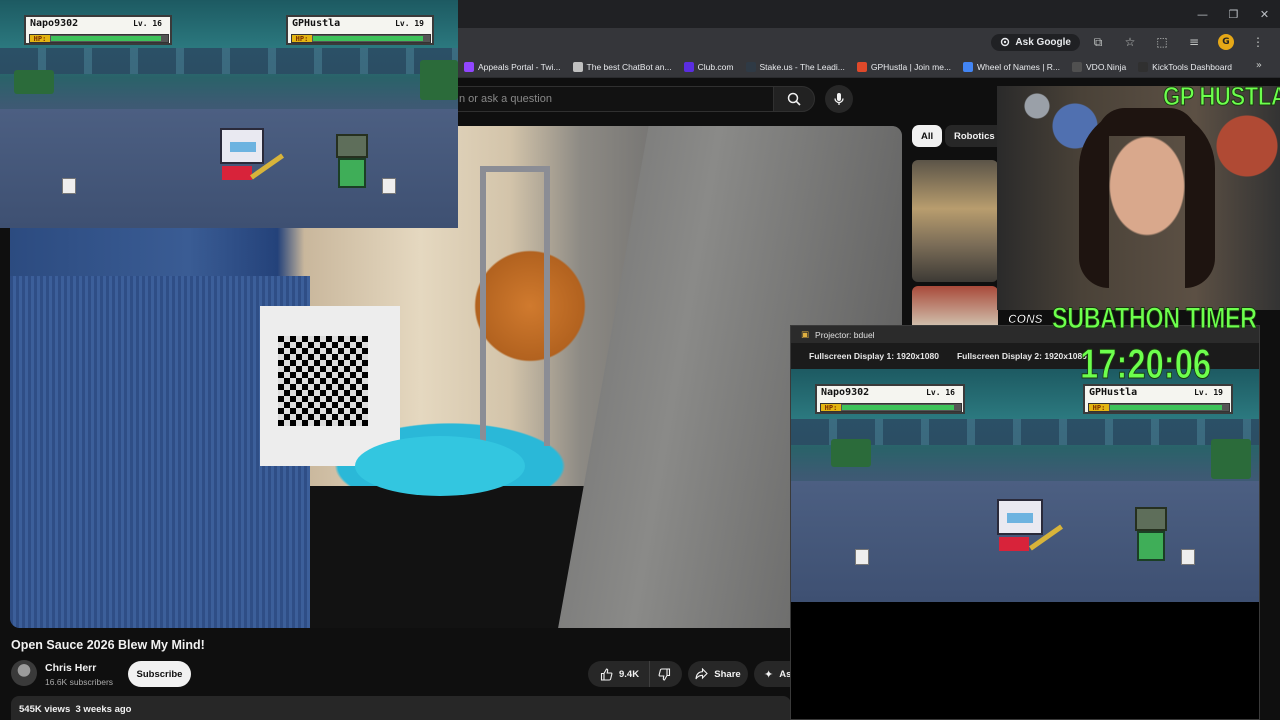  What do you see at coordinates (401, 708) in the screenshot?
I see `video-description-header: 545K views 3 weeks ago` at bounding box center [401, 708].